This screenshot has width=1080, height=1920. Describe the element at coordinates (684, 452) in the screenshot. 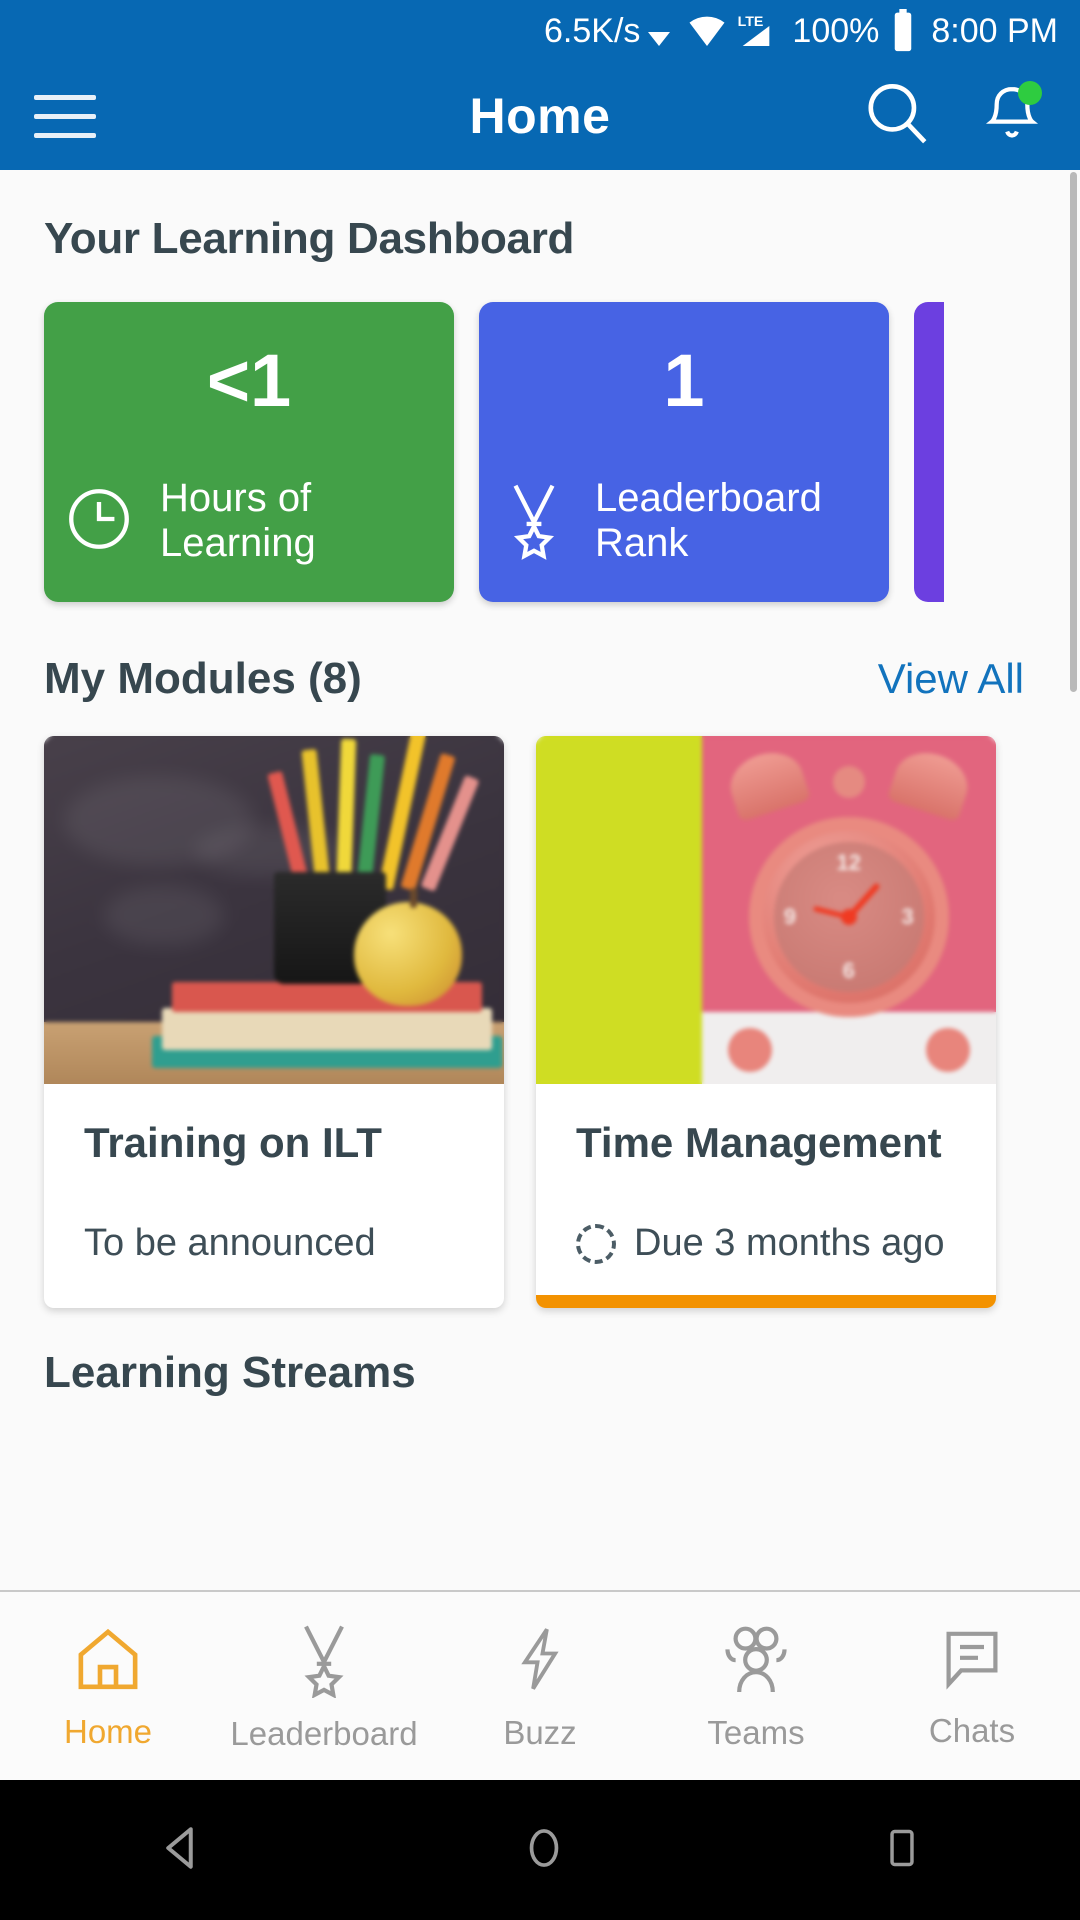

I see `stat-card-leaderboard: 1 Leaderboard Rank` at that location.